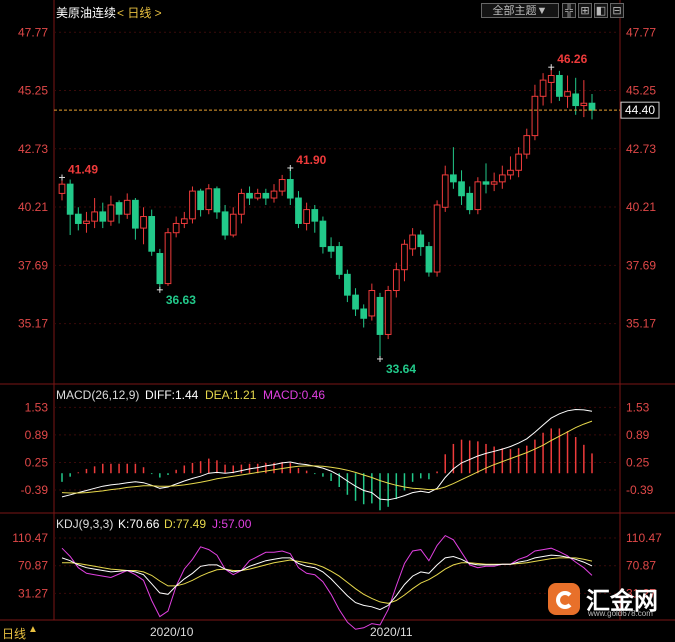  Describe the element at coordinates (640, 490) in the screenshot. I see `macd-tick-right-3: -0.39` at that location.